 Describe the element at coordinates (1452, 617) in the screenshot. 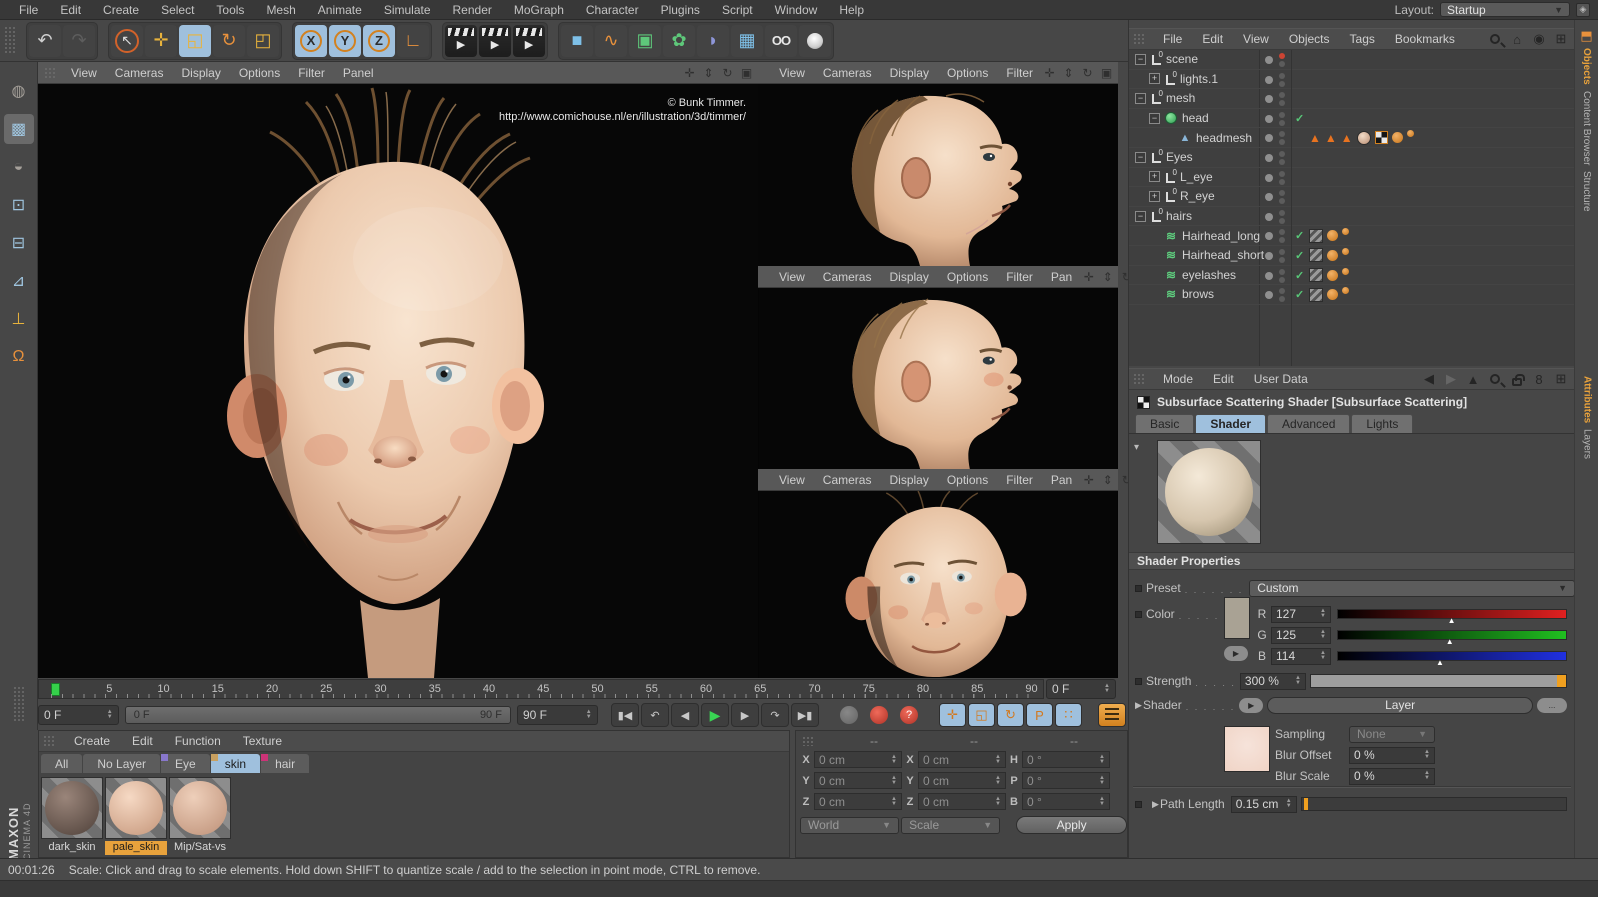

I see `channel-slider-r: ▲` at that location.